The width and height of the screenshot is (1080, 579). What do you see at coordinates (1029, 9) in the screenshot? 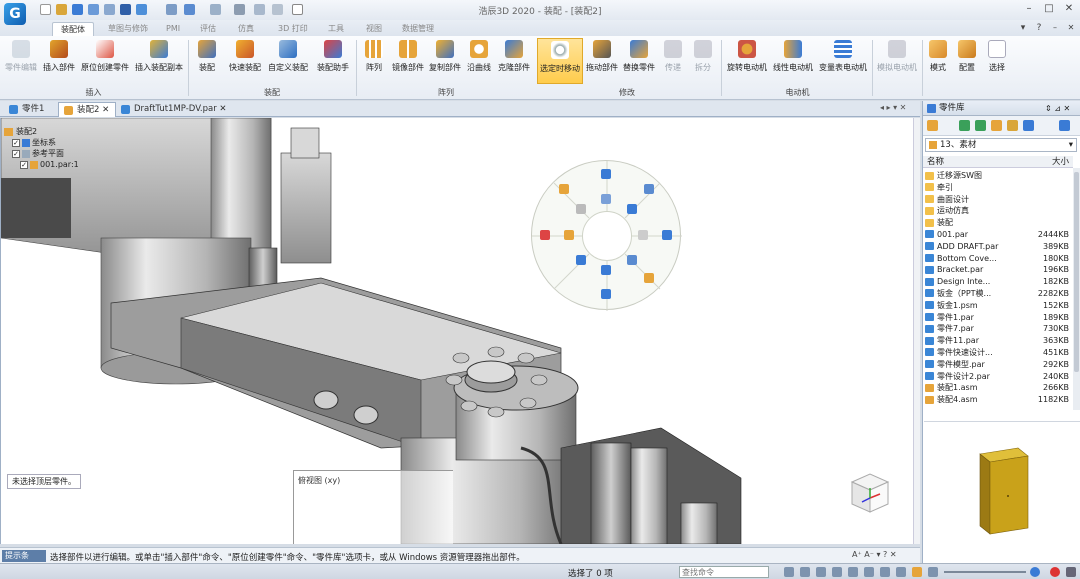
I see `minimize-icon: –` at bounding box center [1029, 9].